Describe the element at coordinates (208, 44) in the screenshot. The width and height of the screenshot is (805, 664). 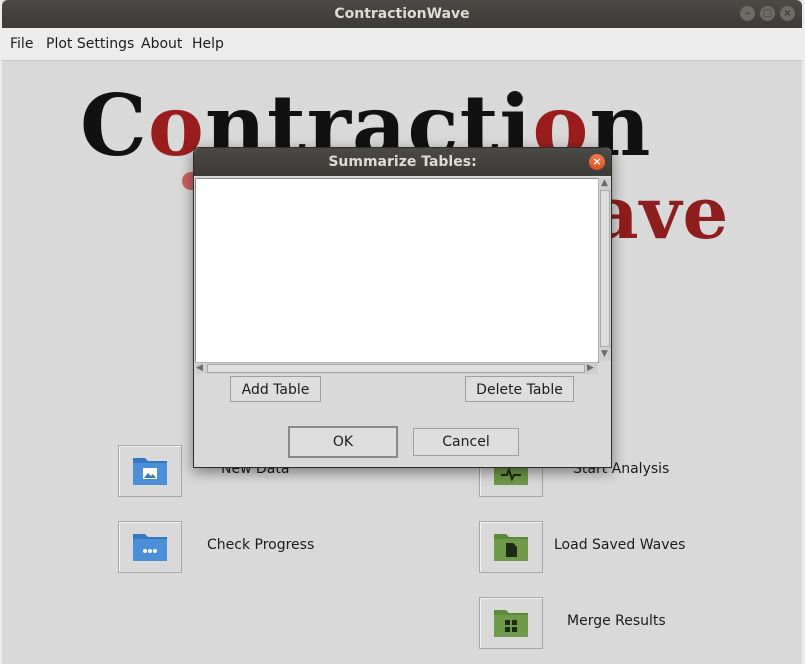
I see `menu-help: Help` at that location.